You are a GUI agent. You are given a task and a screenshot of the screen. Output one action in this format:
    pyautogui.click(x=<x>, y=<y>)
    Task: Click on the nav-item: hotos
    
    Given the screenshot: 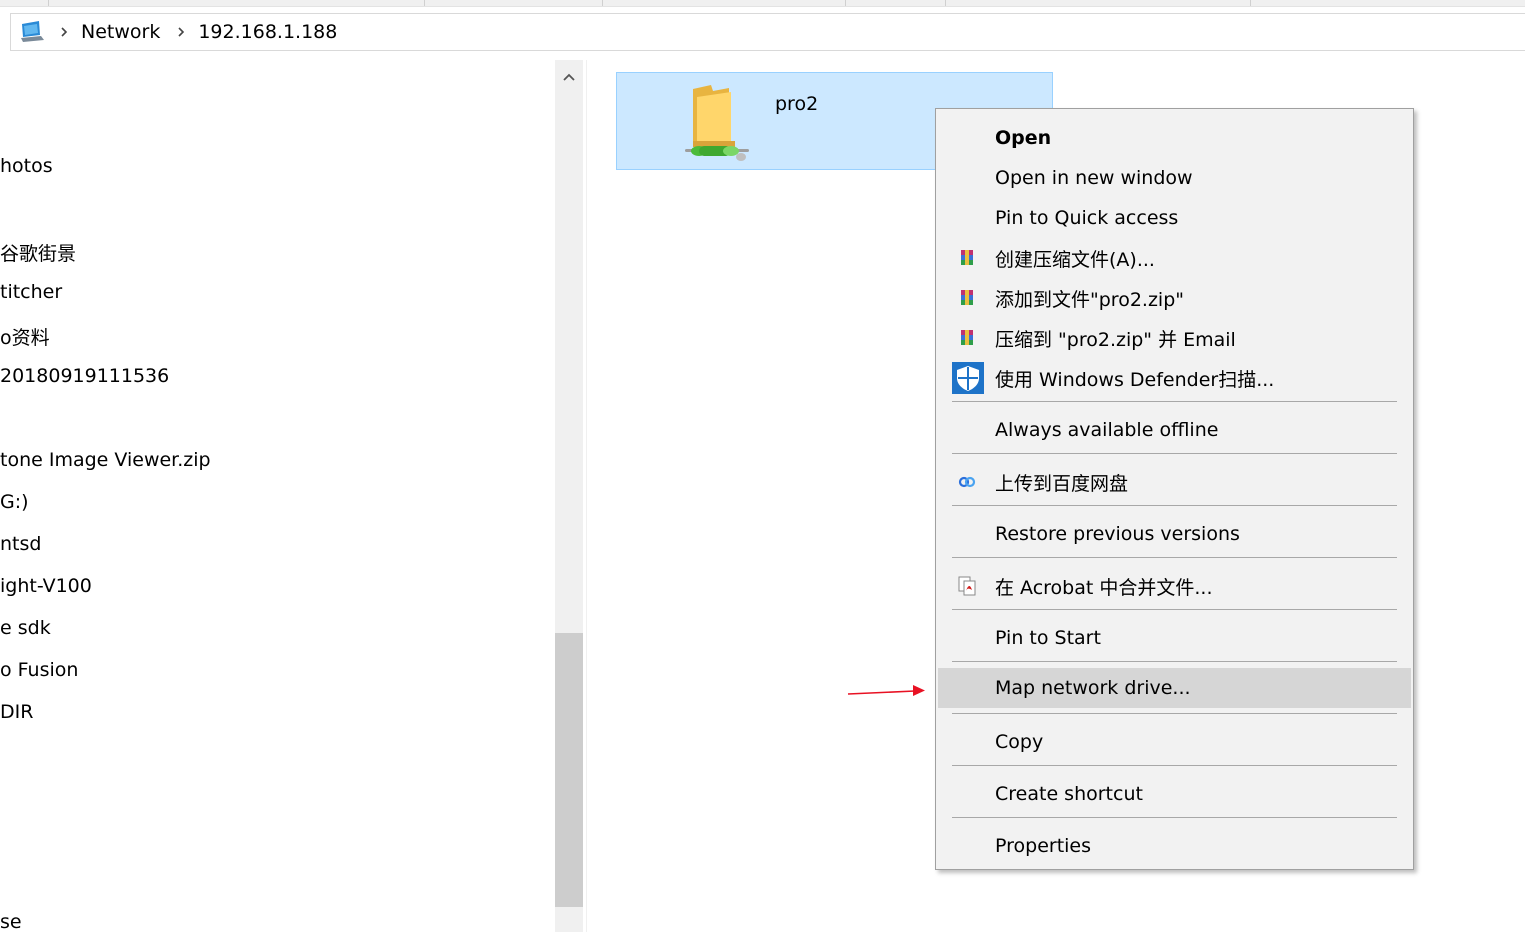 What is the action you would take?
    pyautogui.click(x=26, y=166)
    